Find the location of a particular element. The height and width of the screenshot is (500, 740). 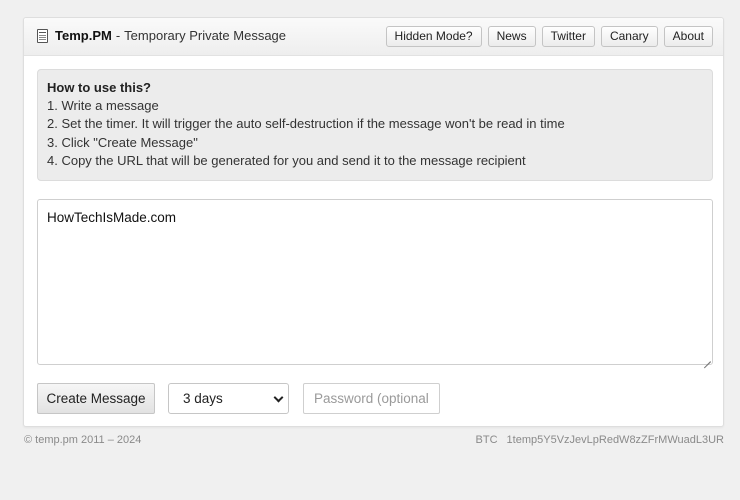

btc-label: BTC is located at coordinates (486, 440).